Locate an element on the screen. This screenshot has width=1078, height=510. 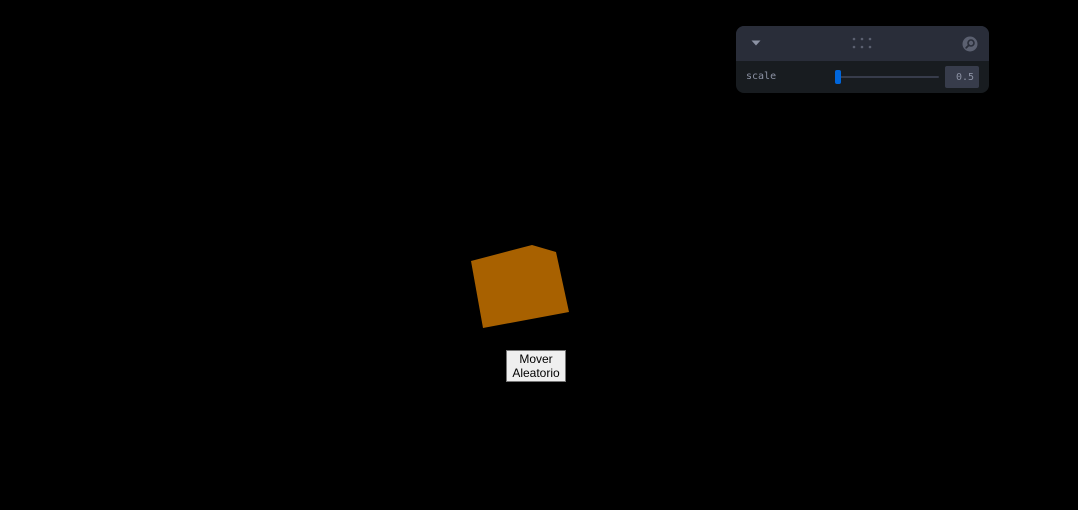
scale-slider-track is located at coordinates (887, 77).